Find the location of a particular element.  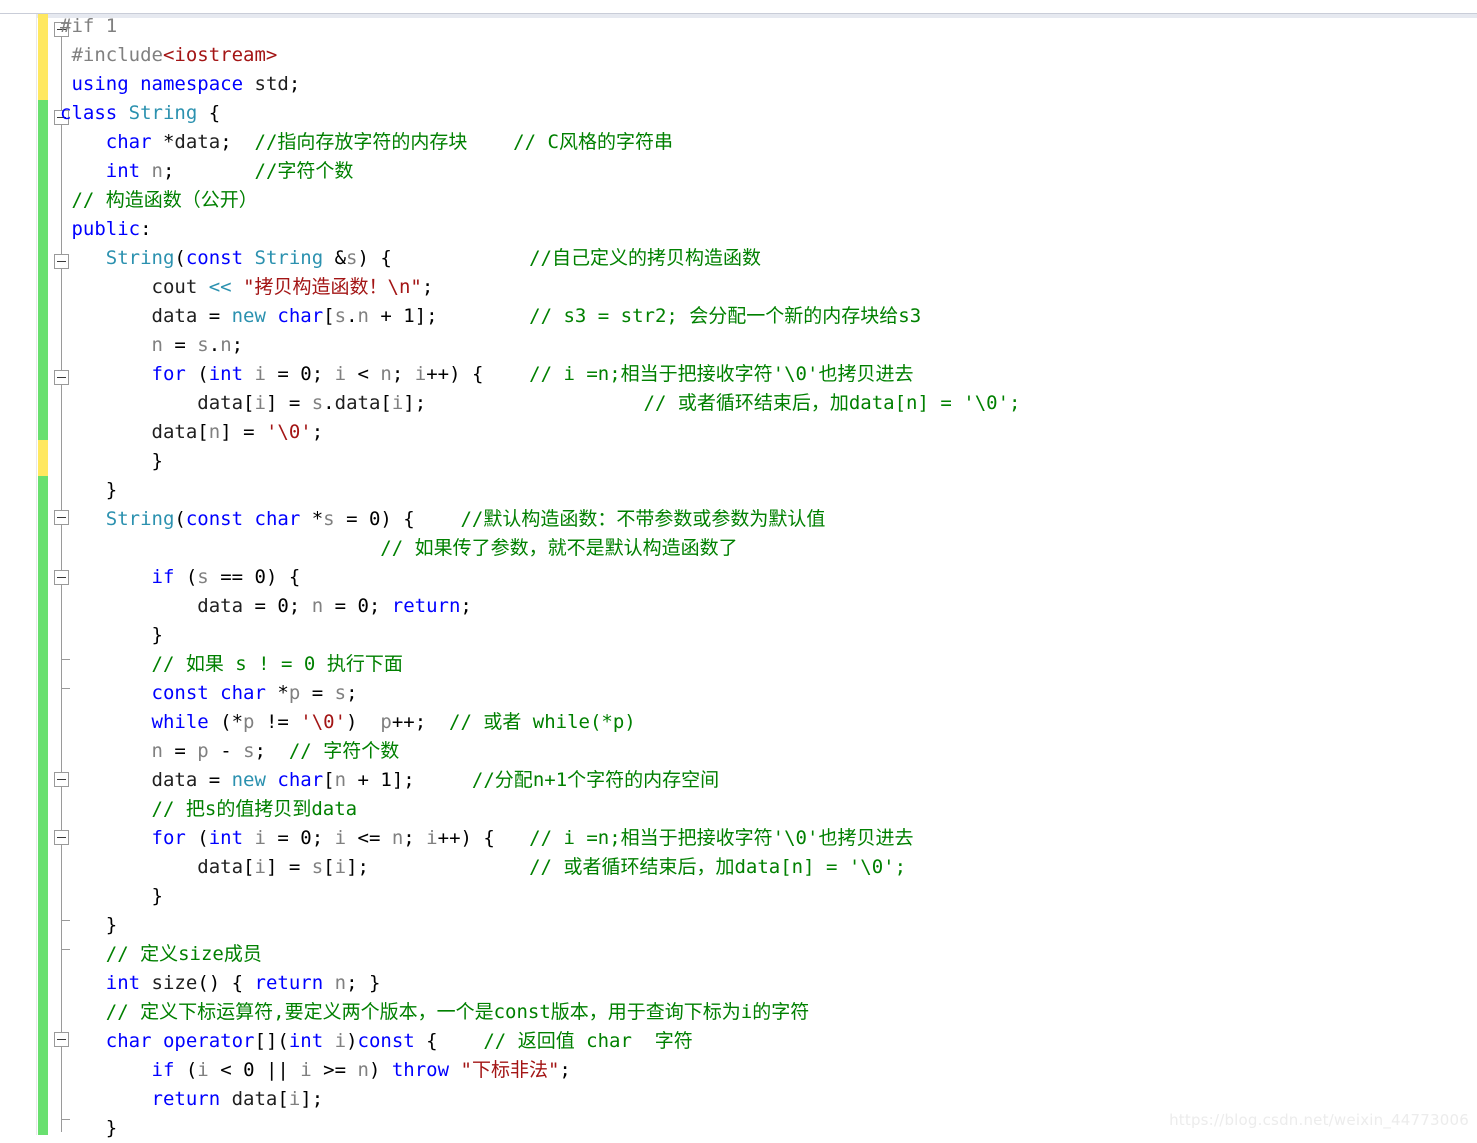

change-bar-margin is located at coordinates (43, 574).